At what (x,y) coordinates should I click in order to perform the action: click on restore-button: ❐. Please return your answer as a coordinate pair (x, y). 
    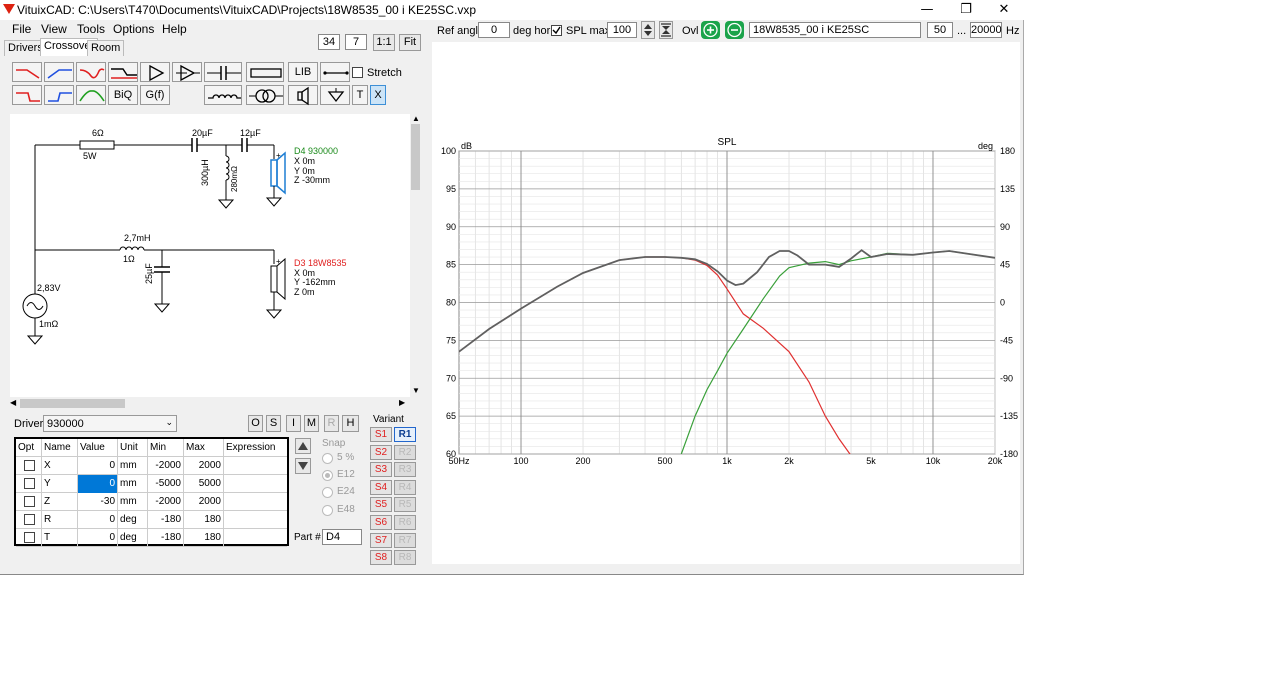
    Looking at the image, I should click on (966, 10).